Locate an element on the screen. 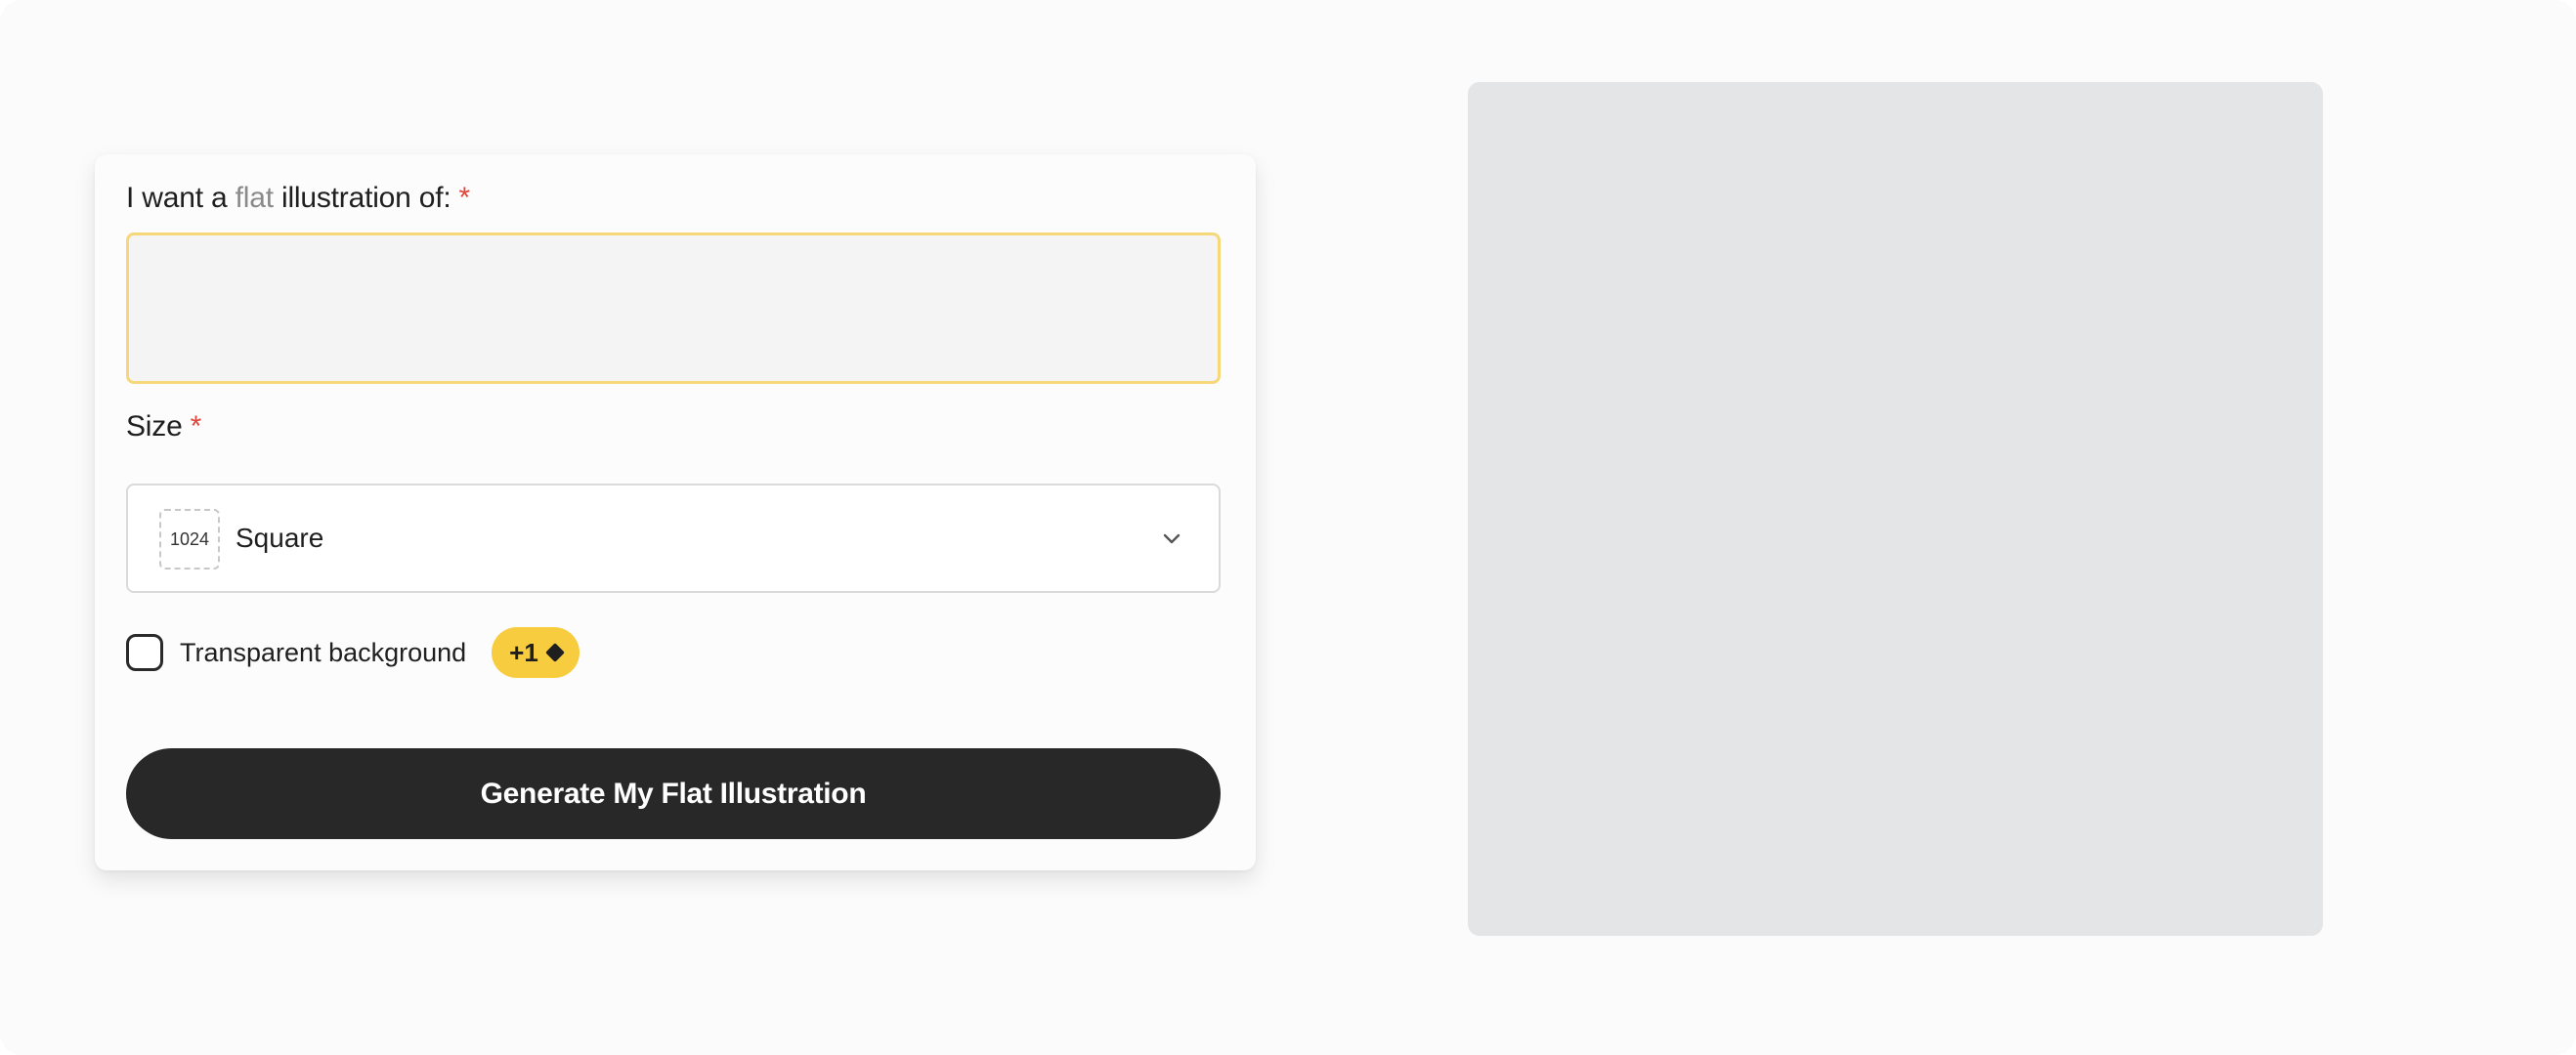  prompt-label-prefix: I want a is located at coordinates (177, 198).